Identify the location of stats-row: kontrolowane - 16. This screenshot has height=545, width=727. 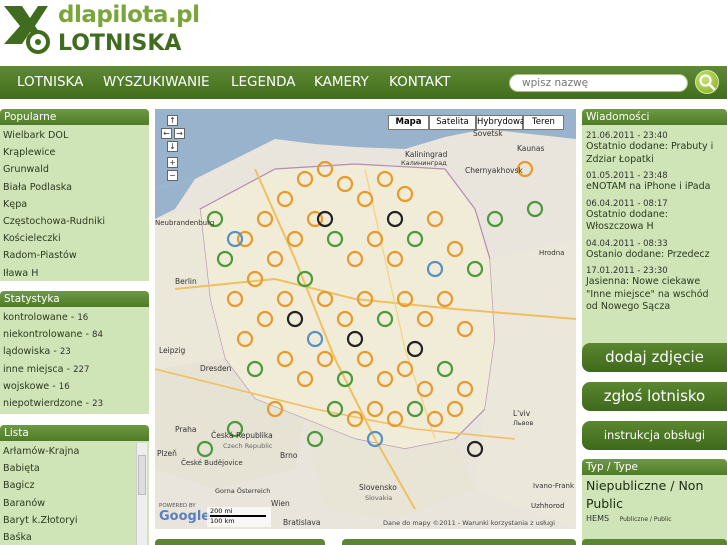
(74, 317).